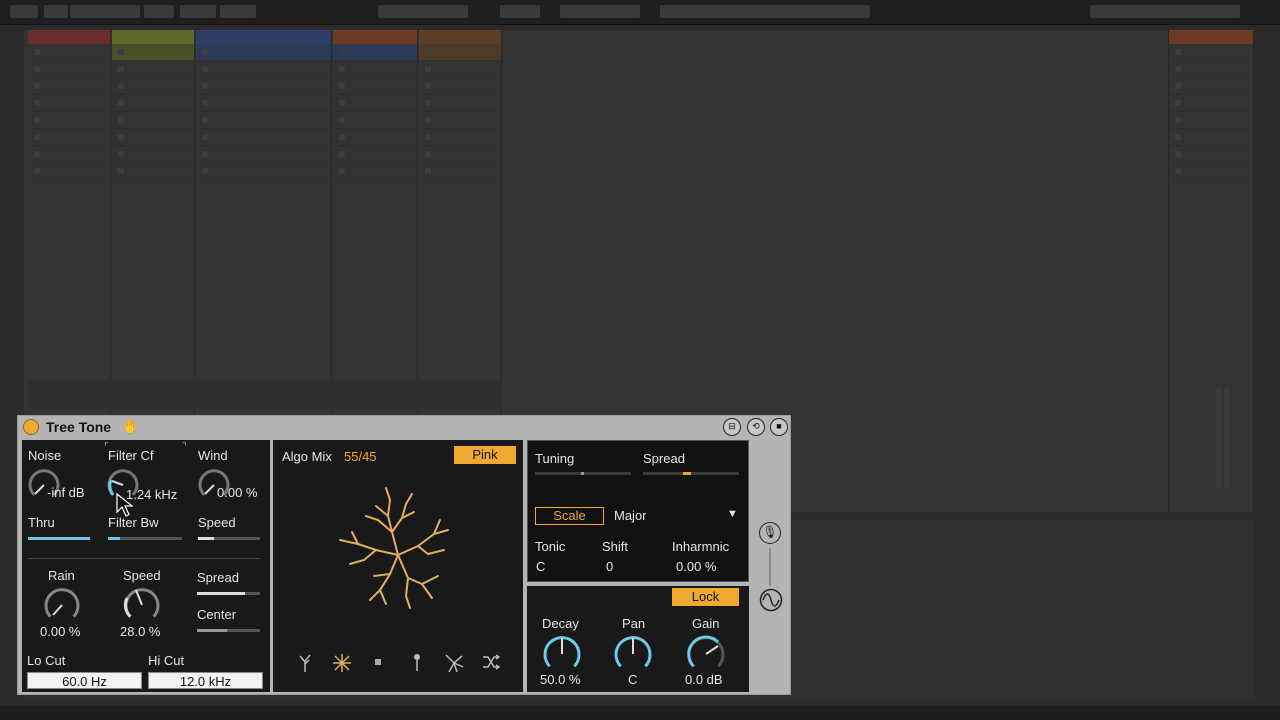  I want to click on sine-icon, so click(771, 600).